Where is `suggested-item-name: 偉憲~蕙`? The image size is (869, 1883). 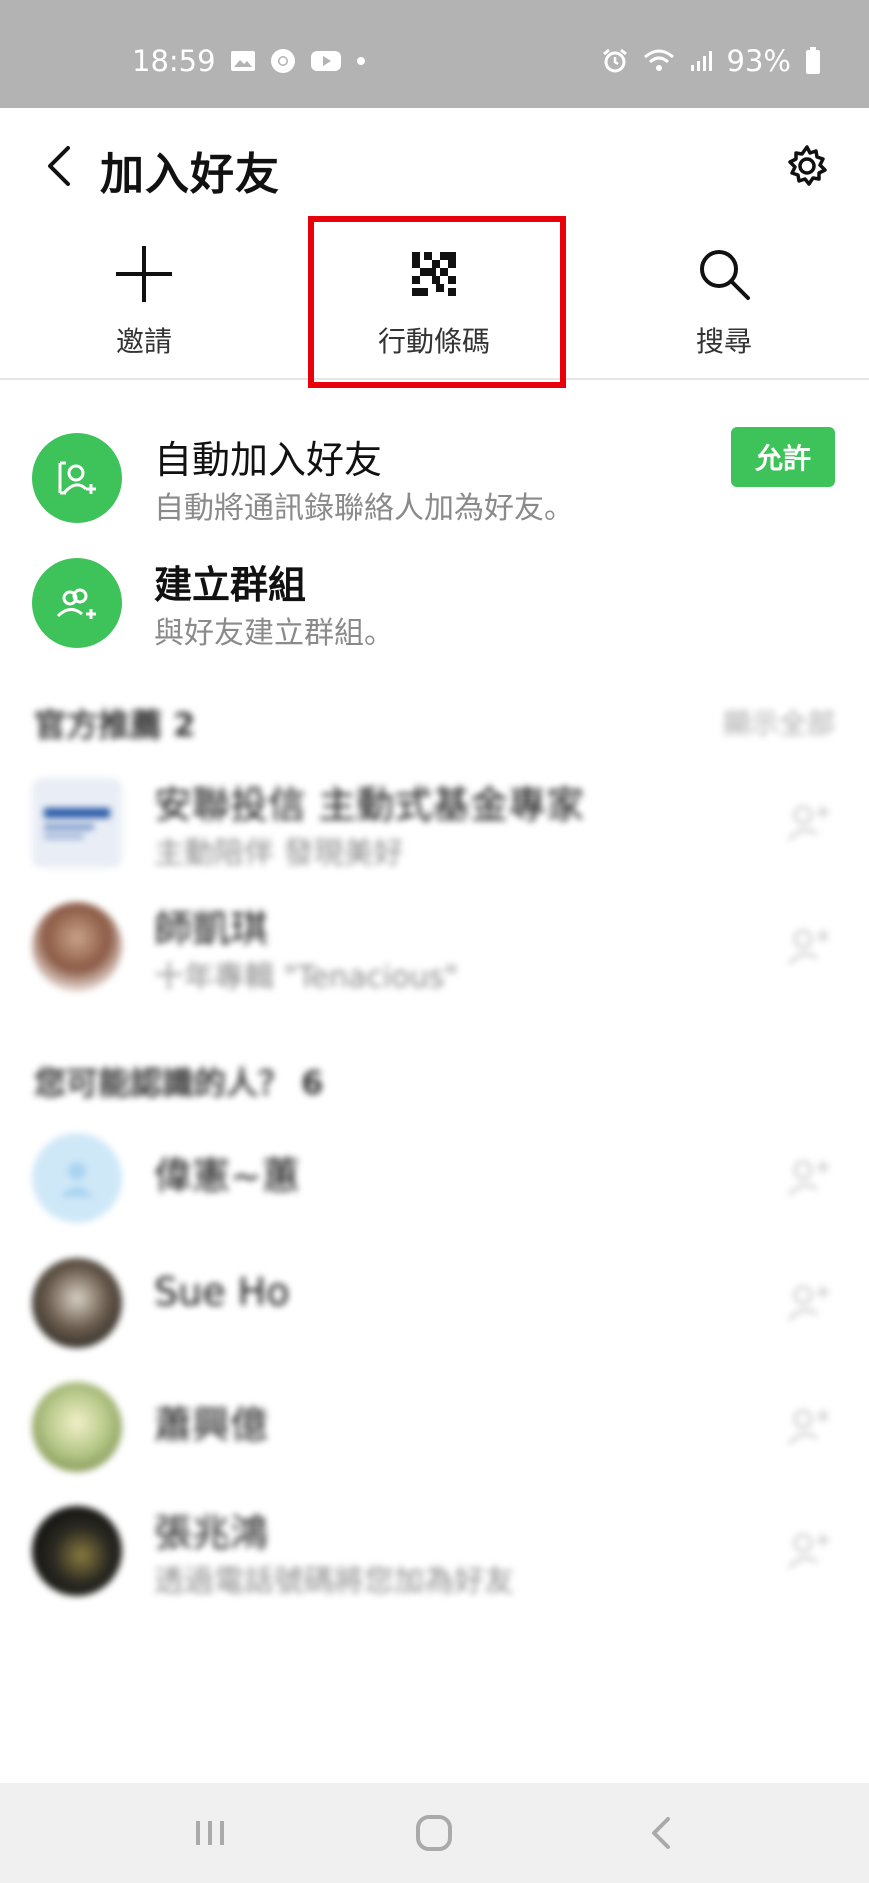 suggested-item-name: 偉憲~蕙 is located at coordinates (227, 1176).